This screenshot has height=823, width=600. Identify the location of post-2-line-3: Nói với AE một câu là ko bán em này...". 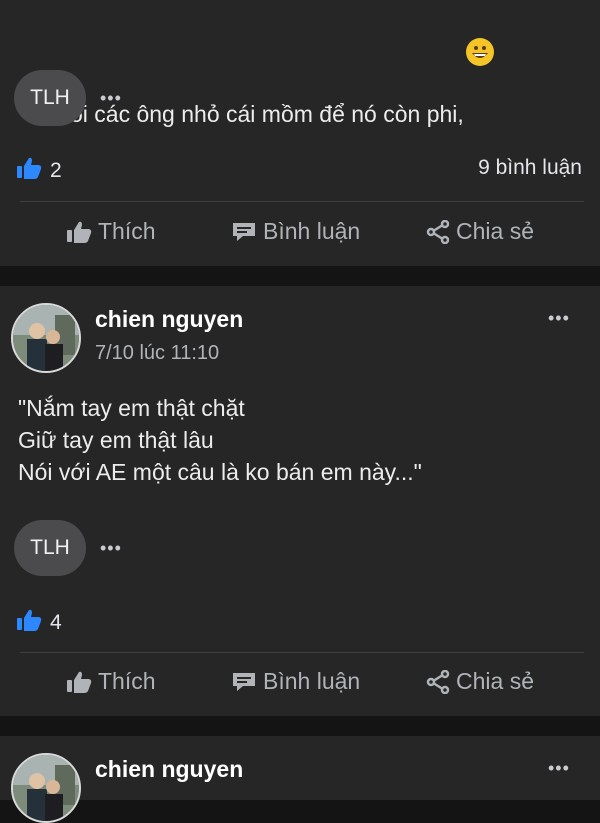
(220, 472).